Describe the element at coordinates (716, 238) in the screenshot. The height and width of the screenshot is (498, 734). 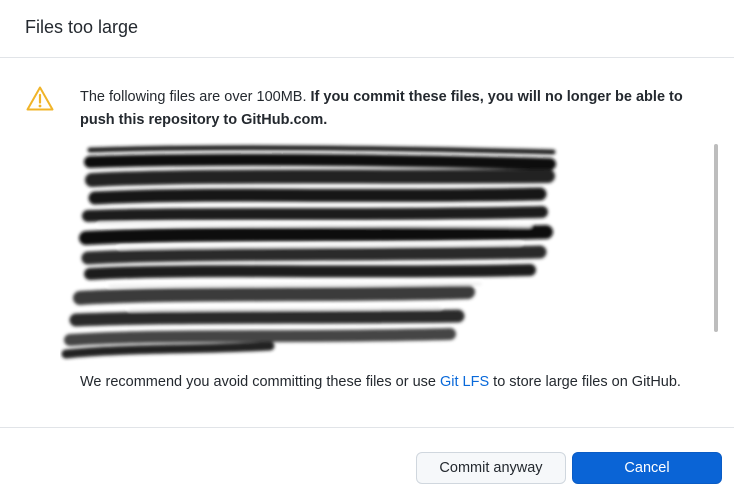
I see `file-list-scrollbar` at that location.